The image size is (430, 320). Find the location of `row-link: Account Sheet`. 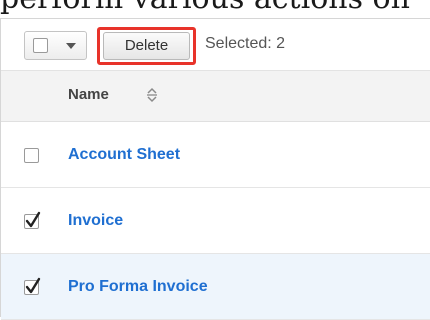

row-link: Account Sheet is located at coordinates (124, 155).